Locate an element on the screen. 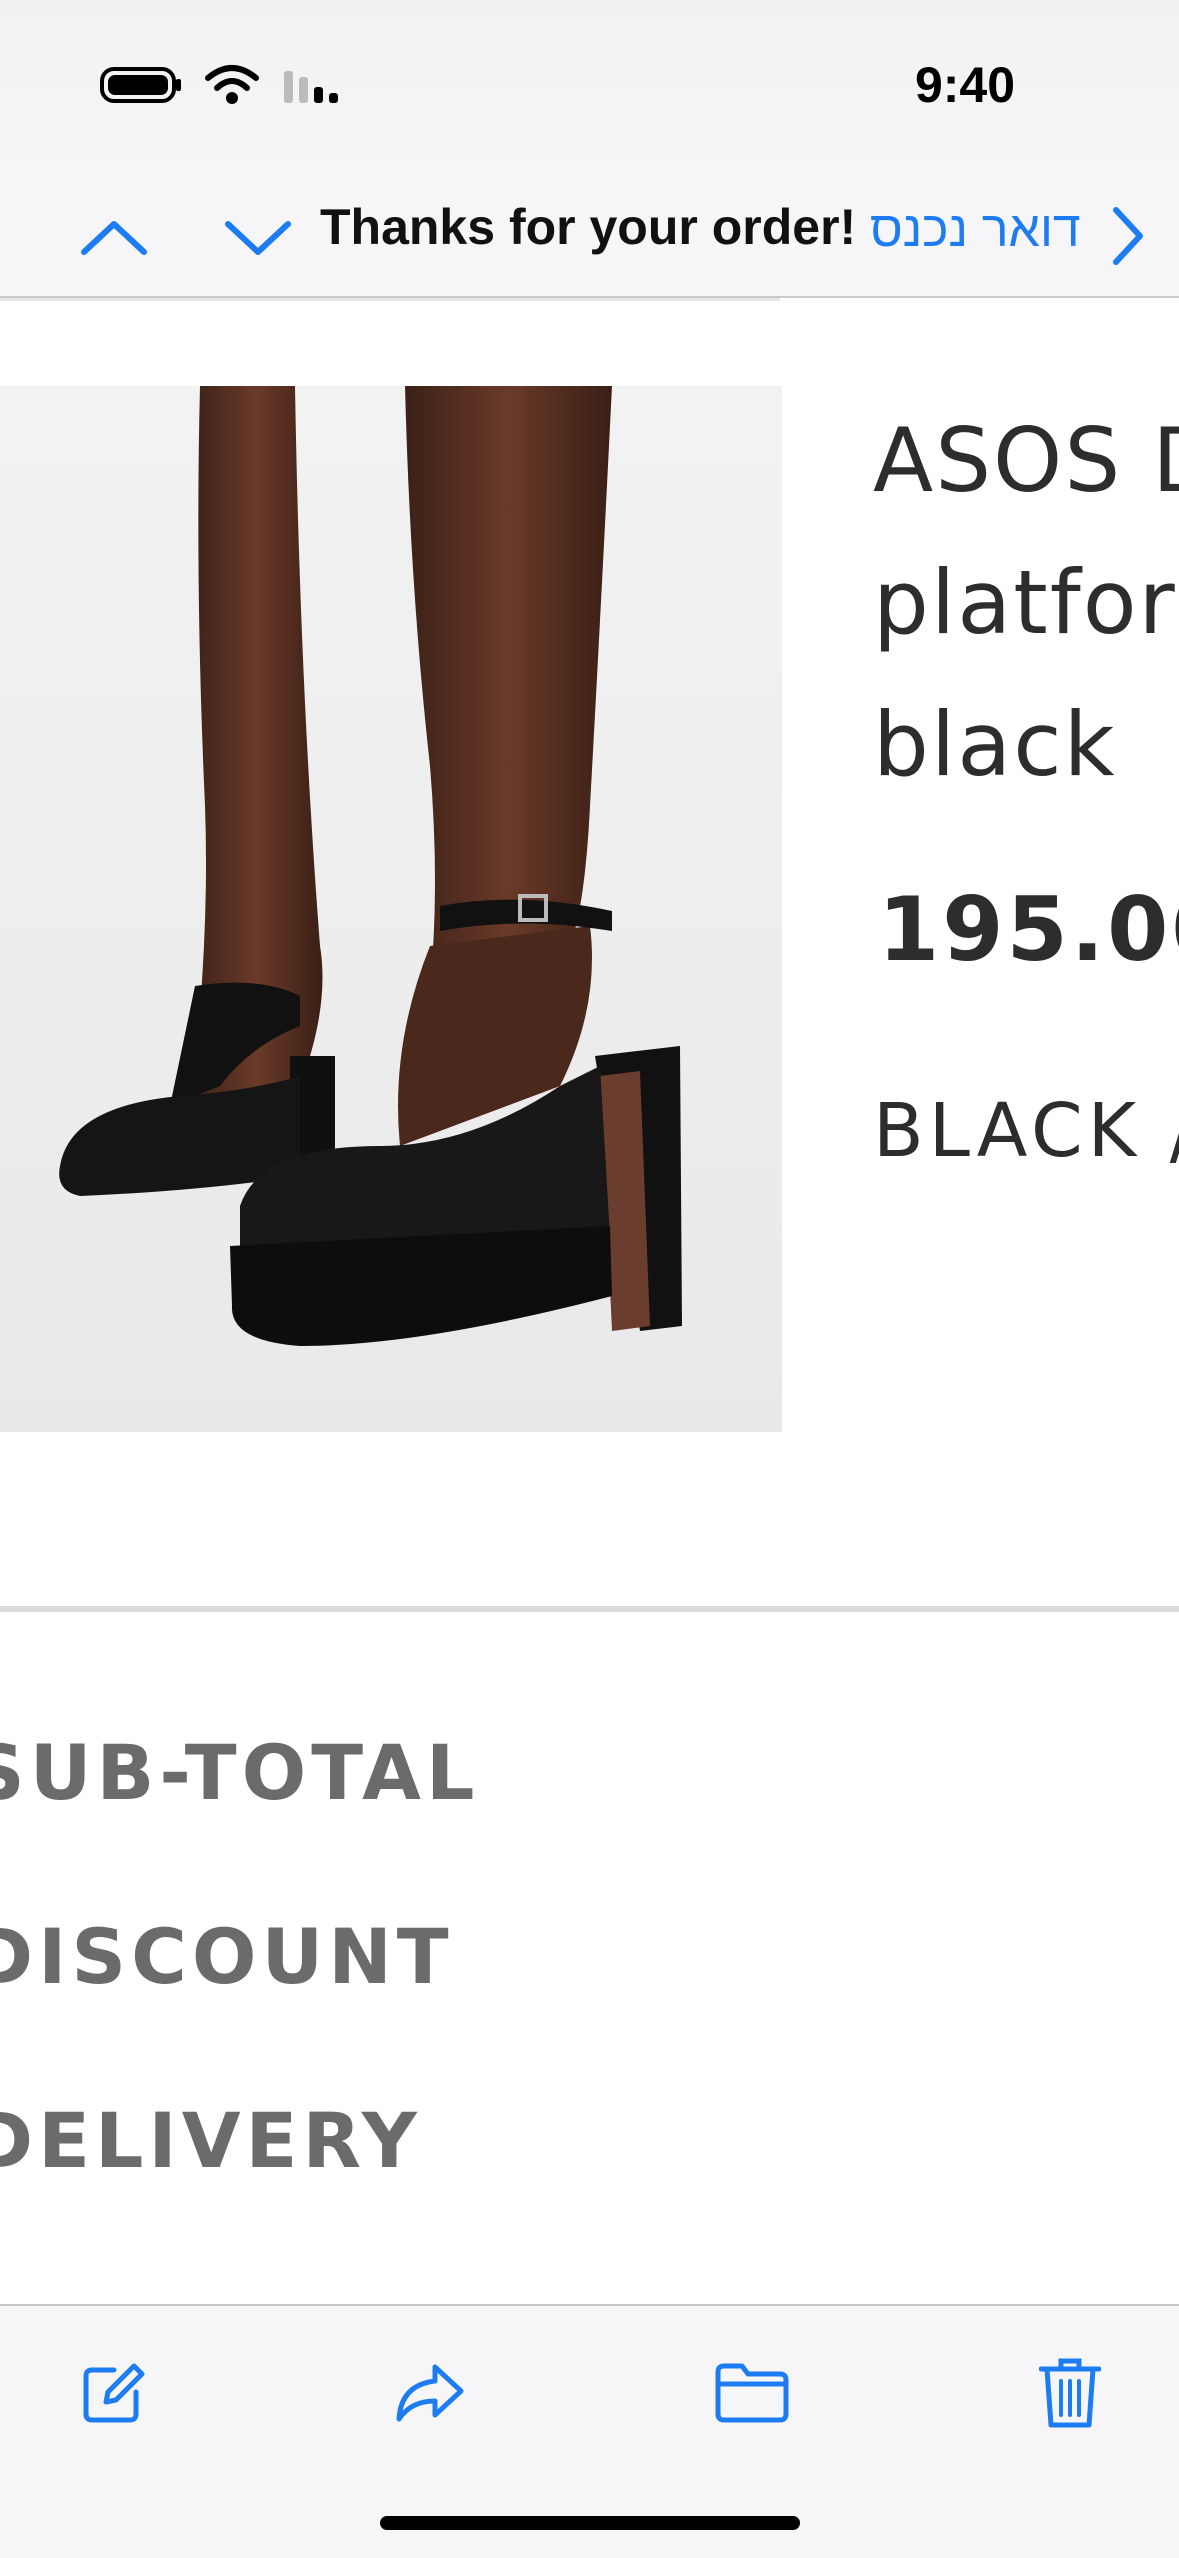  discount-label: DISCOUNT is located at coordinates (227, 1956).